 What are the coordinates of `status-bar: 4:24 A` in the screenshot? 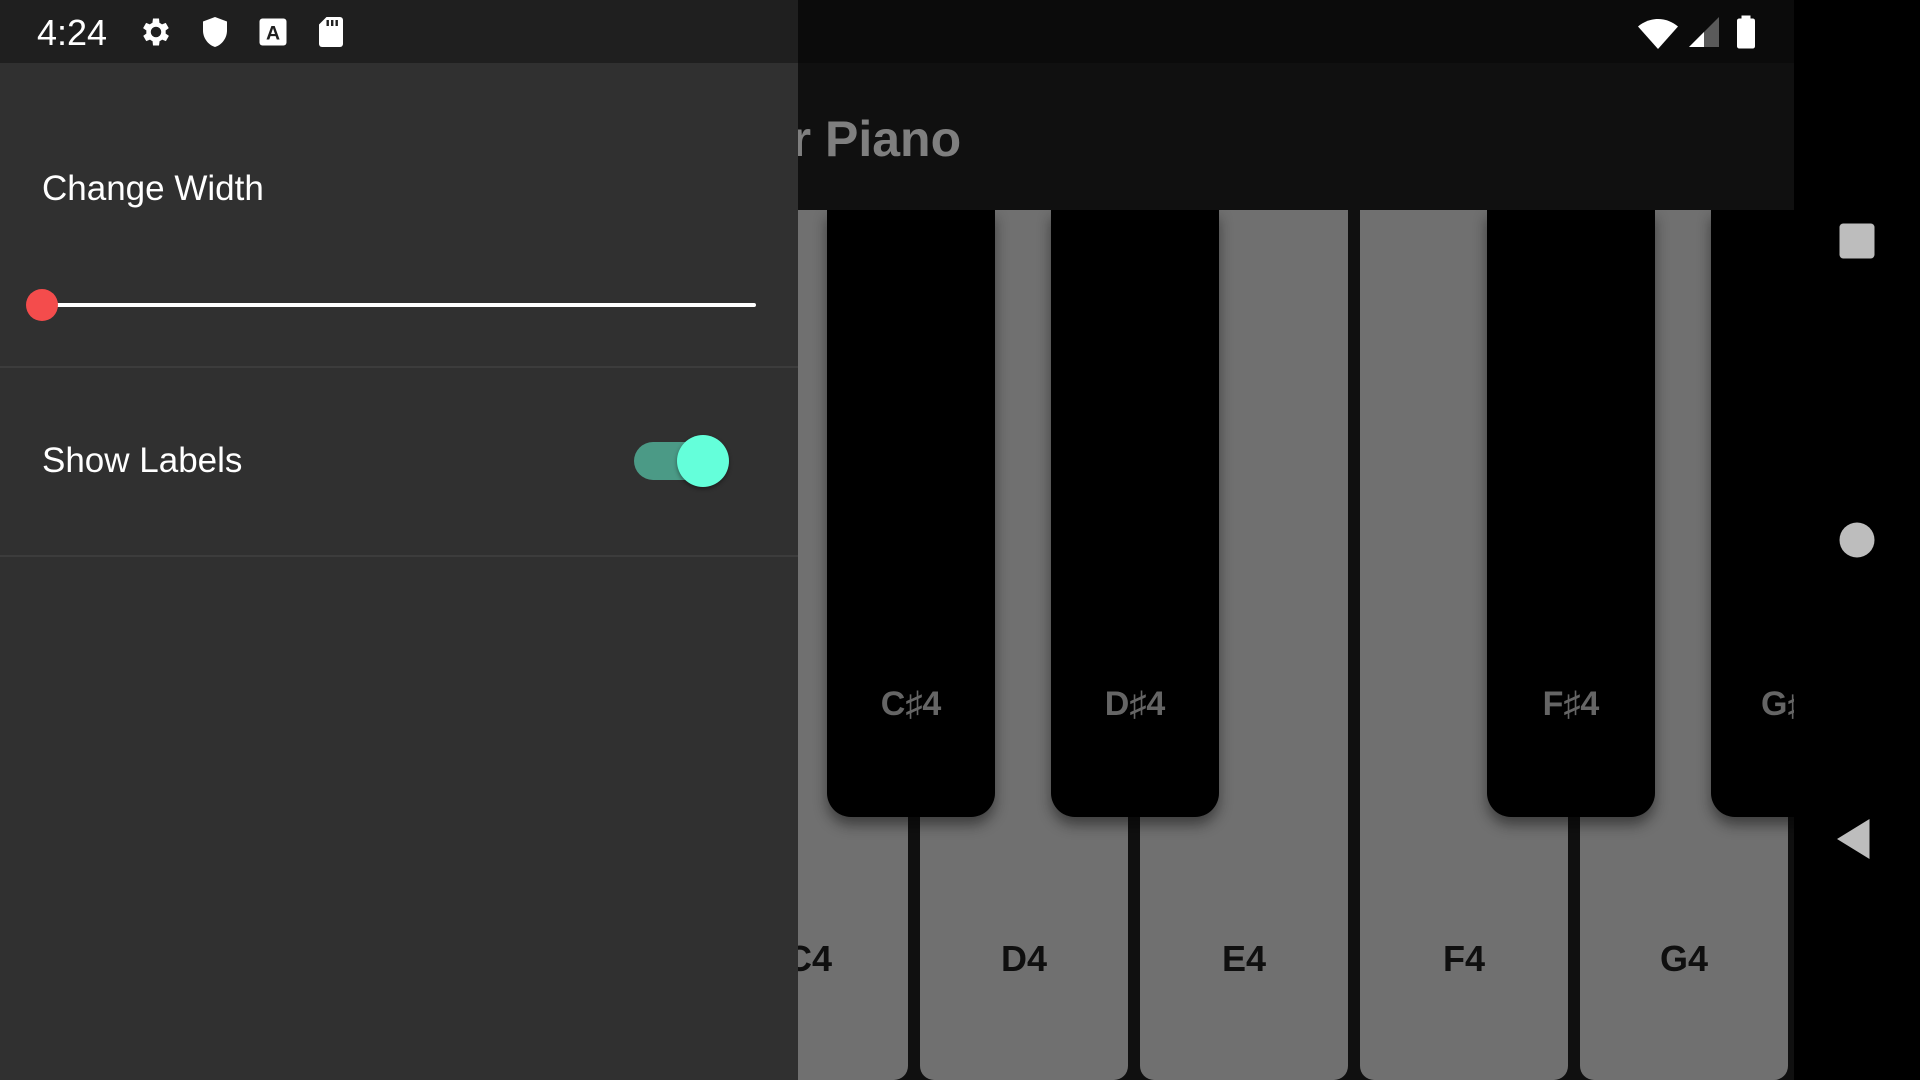 It's located at (897, 31).